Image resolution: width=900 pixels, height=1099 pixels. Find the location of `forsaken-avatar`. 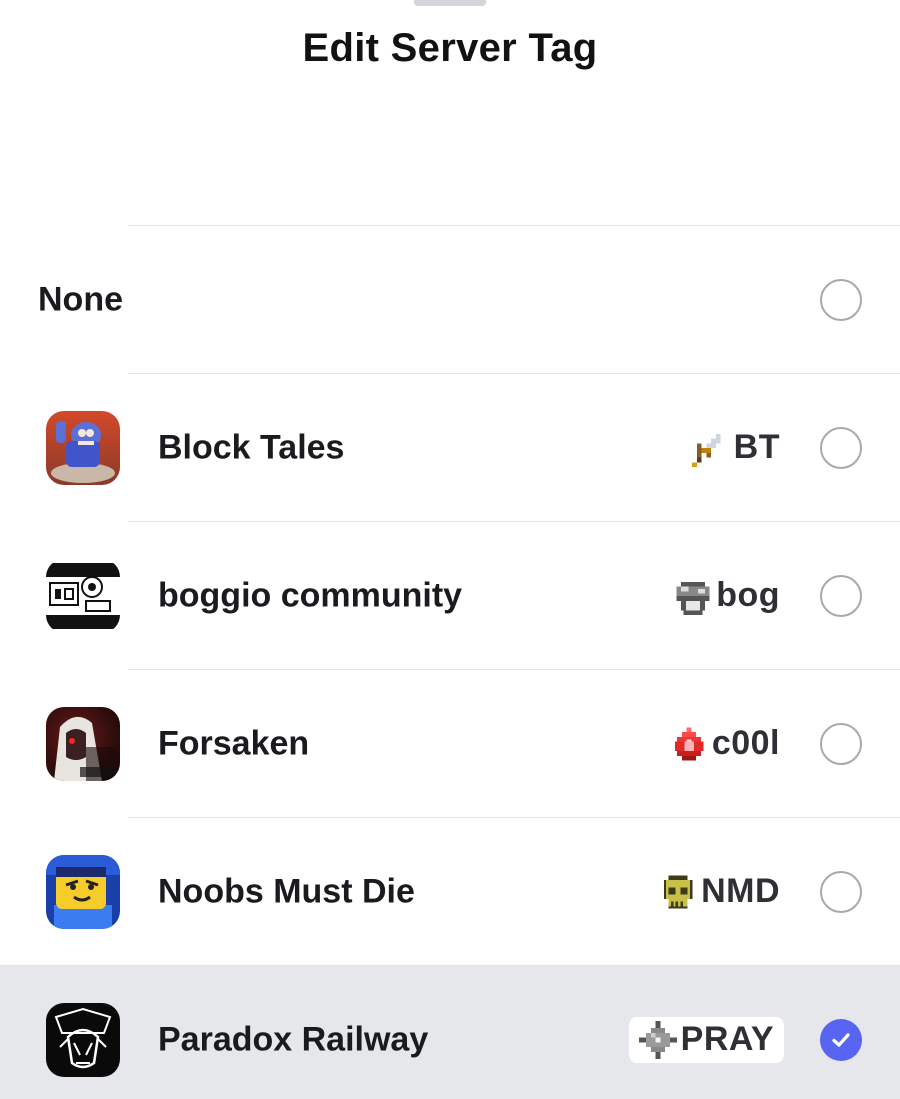

forsaken-avatar is located at coordinates (83, 743).